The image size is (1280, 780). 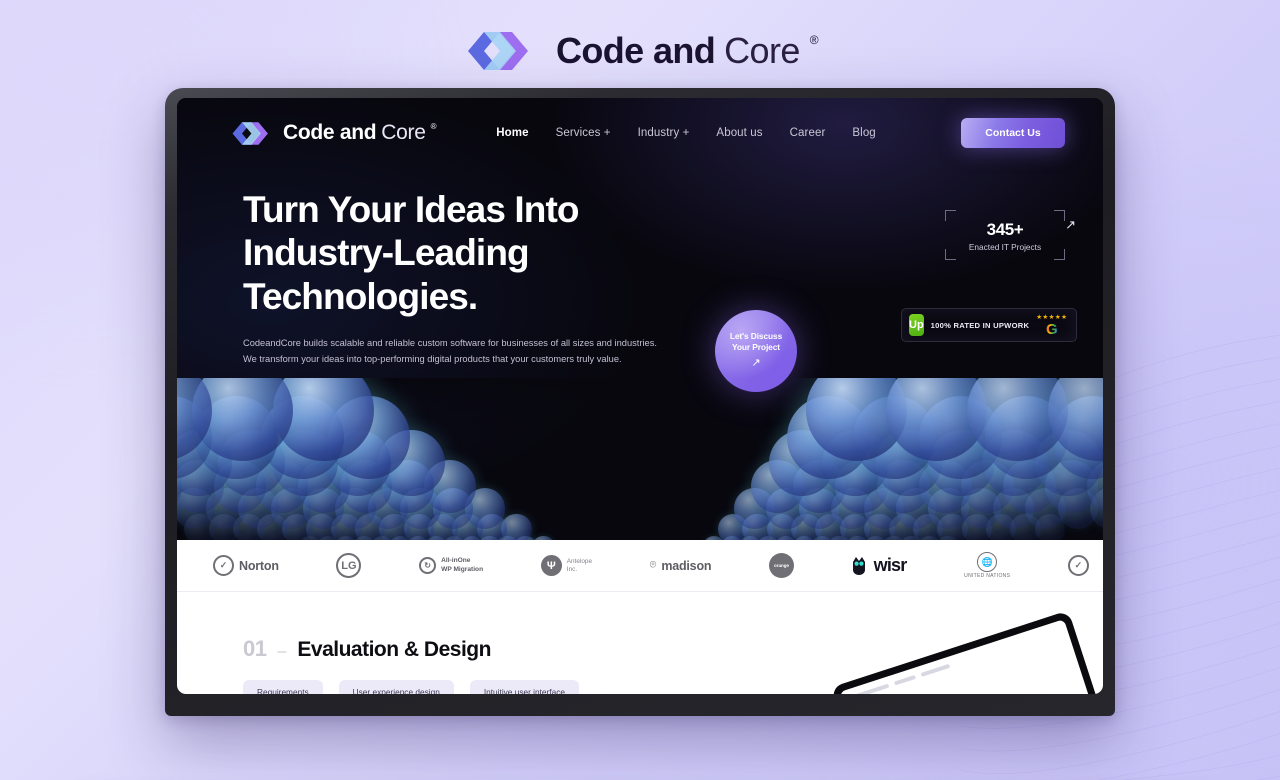 I want to click on client-logo-label-line-2: Inc., so click(x=572, y=569).